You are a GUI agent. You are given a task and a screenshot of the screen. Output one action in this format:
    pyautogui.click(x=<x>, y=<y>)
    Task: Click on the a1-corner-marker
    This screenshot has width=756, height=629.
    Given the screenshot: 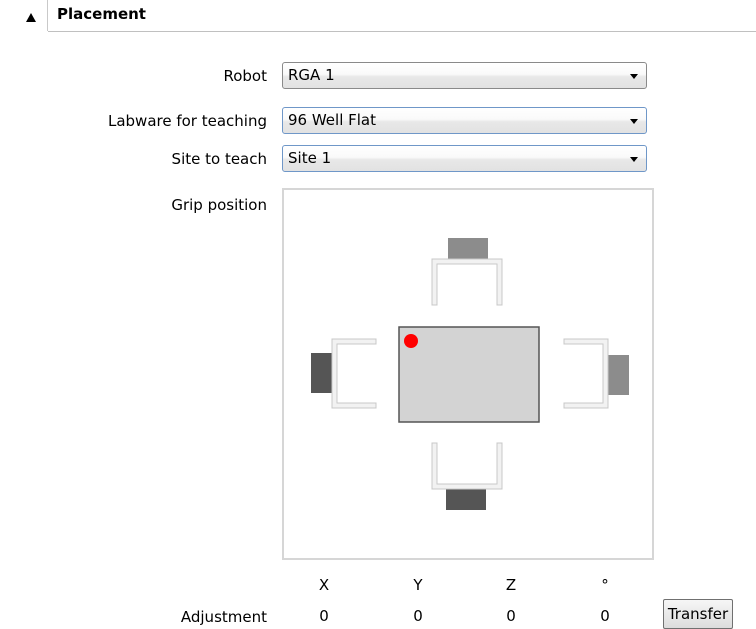 What is the action you would take?
    pyautogui.click(x=411, y=341)
    